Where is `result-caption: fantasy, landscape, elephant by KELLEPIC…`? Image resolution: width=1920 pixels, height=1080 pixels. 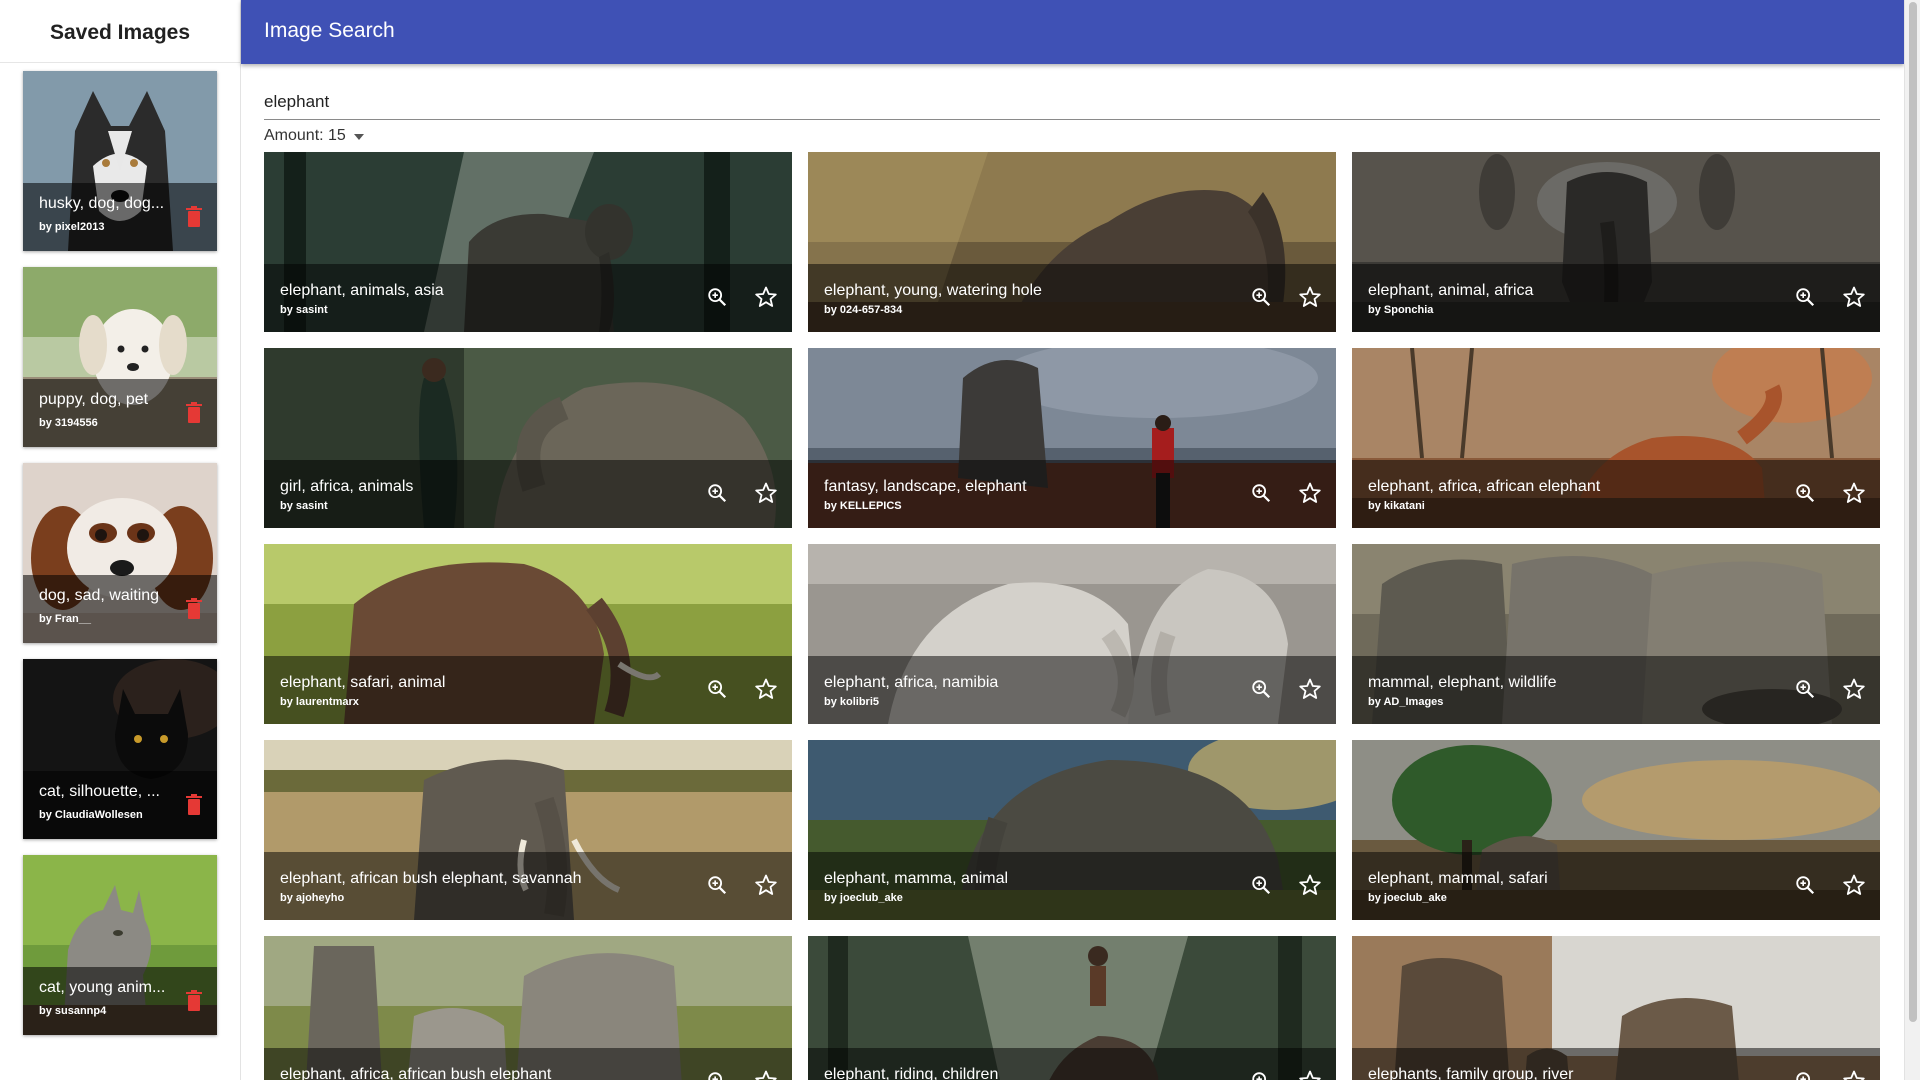
result-caption: fantasy, landscape, elephant by KELLEPIC… is located at coordinates (1072, 494).